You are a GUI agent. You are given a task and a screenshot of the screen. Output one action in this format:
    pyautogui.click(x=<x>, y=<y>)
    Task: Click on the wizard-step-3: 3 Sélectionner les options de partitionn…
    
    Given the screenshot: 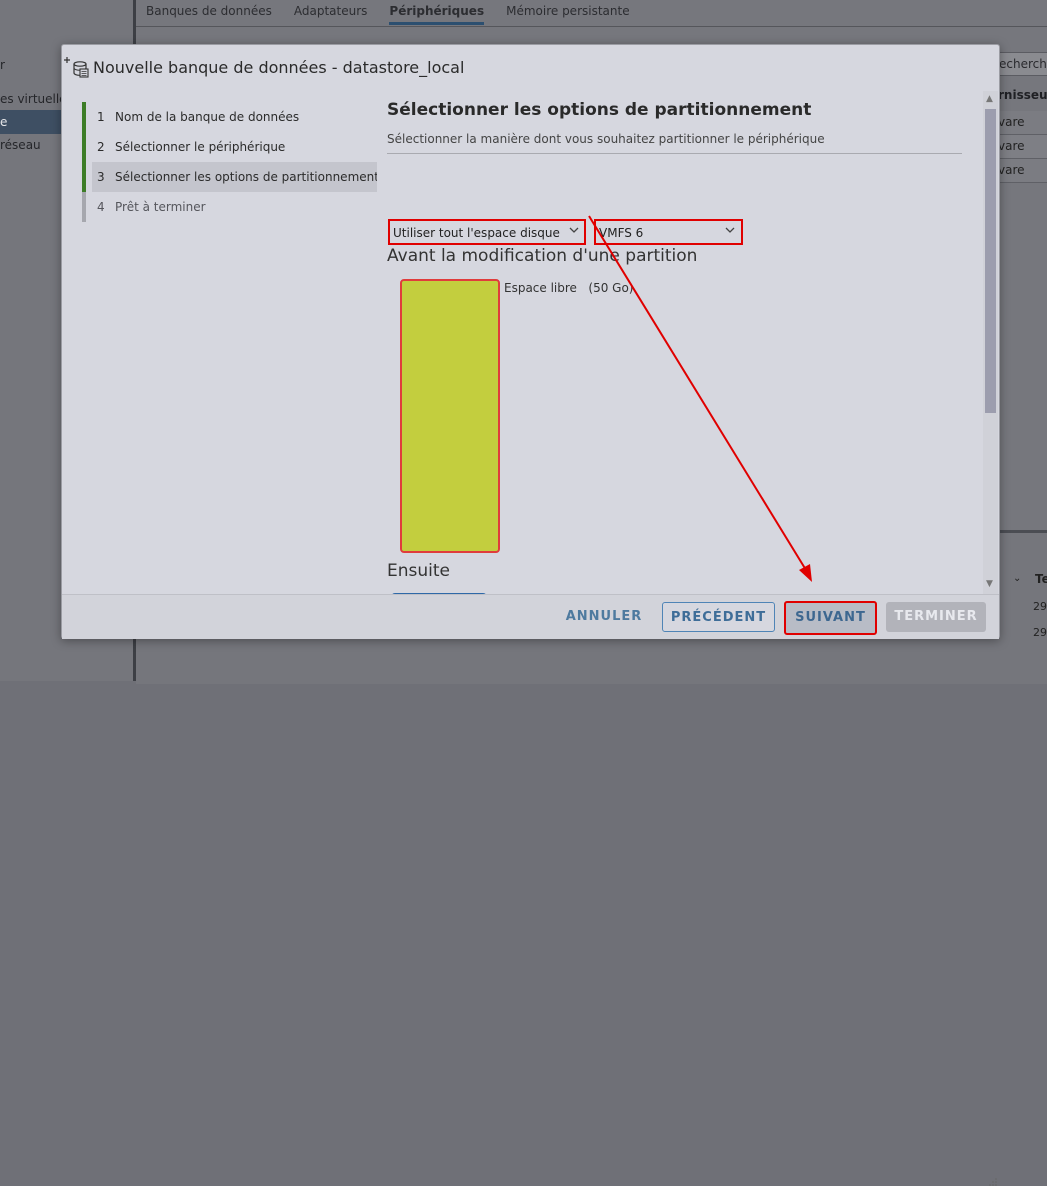 What is the action you would take?
    pyautogui.click(x=230, y=177)
    